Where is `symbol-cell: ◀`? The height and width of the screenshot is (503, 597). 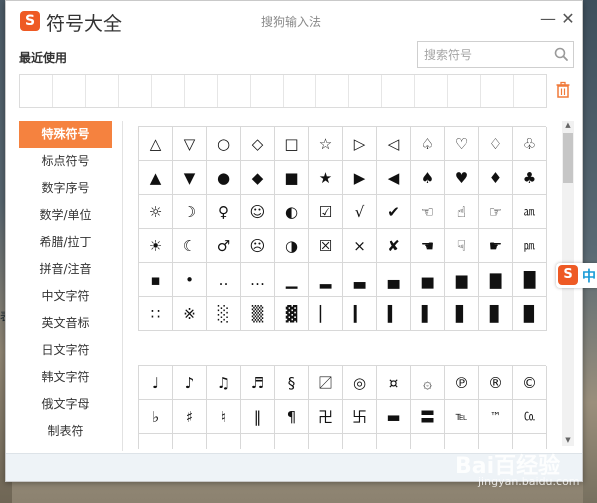 symbol-cell: ◀ is located at coordinates (394, 178).